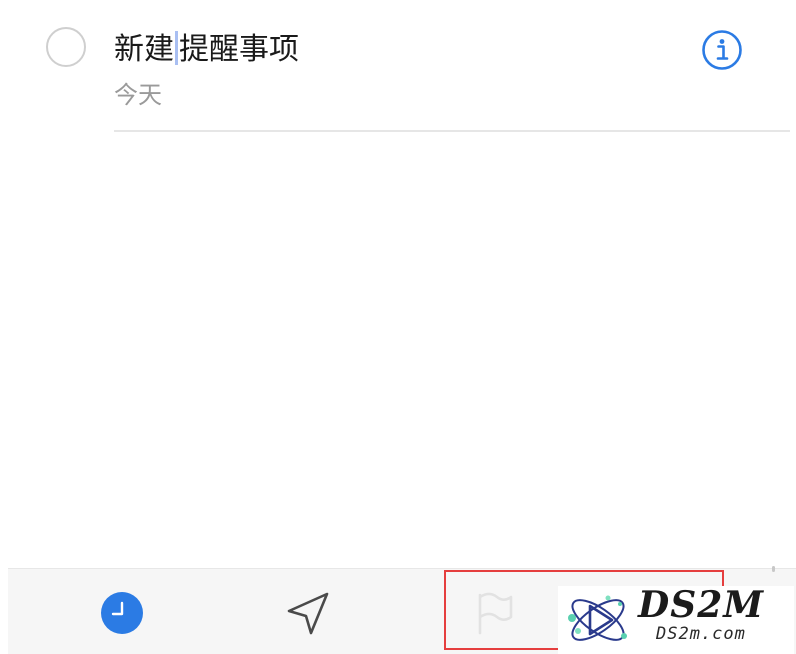 The width and height of the screenshot is (796, 654). What do you see at coordinates (144, 49) in the screenshot?
I see `reminder-title-text-start: 新建` at bounding box center [144, 49].